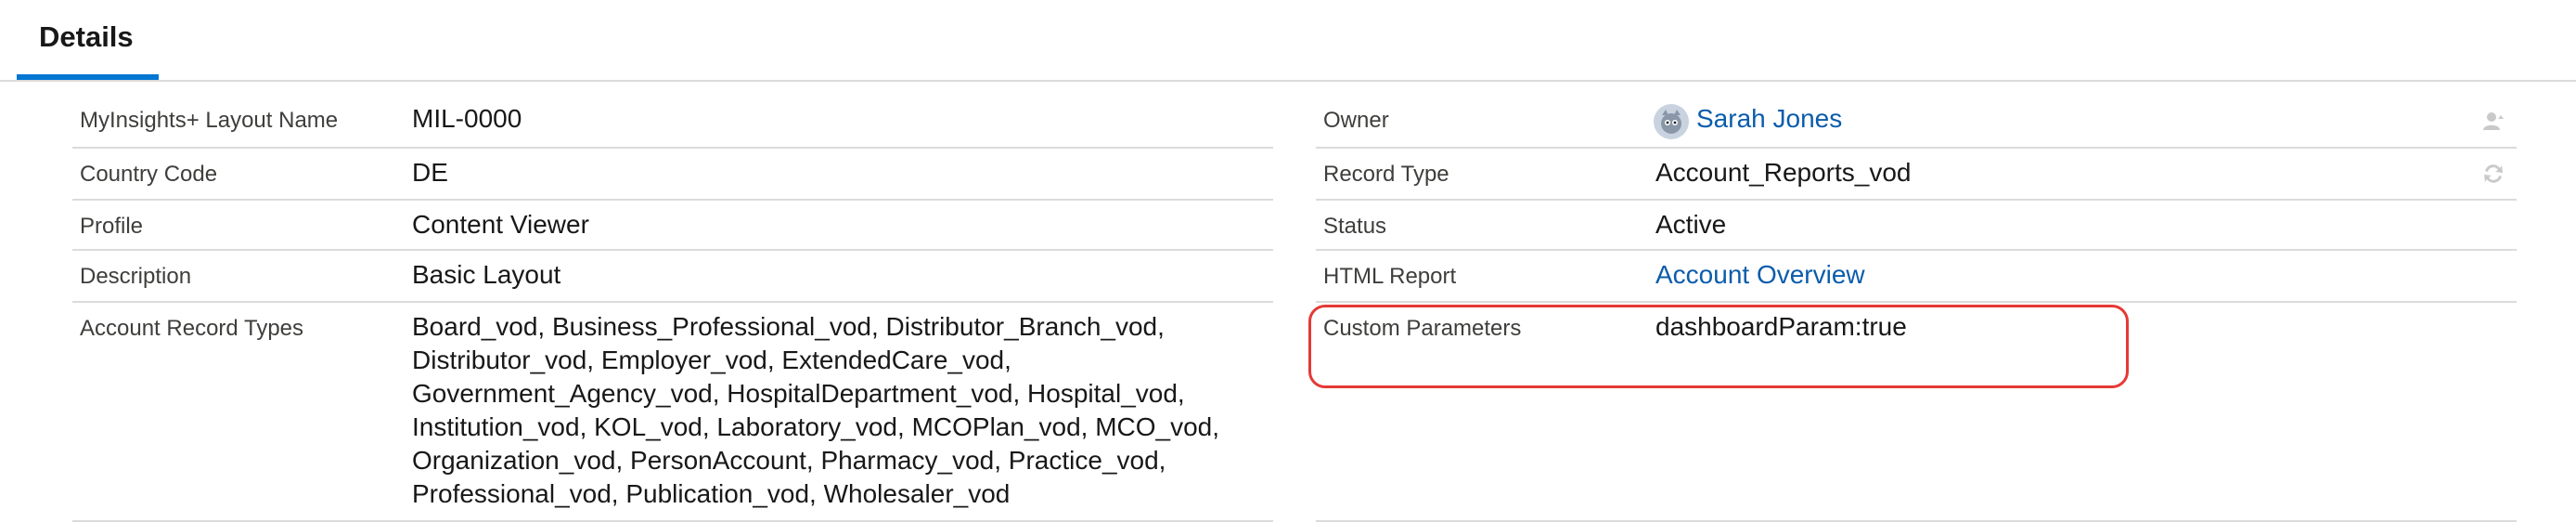 The height and width of the screenshot is (522, 2576). I want to click on field-label: Record Type, so click(1386, 174).